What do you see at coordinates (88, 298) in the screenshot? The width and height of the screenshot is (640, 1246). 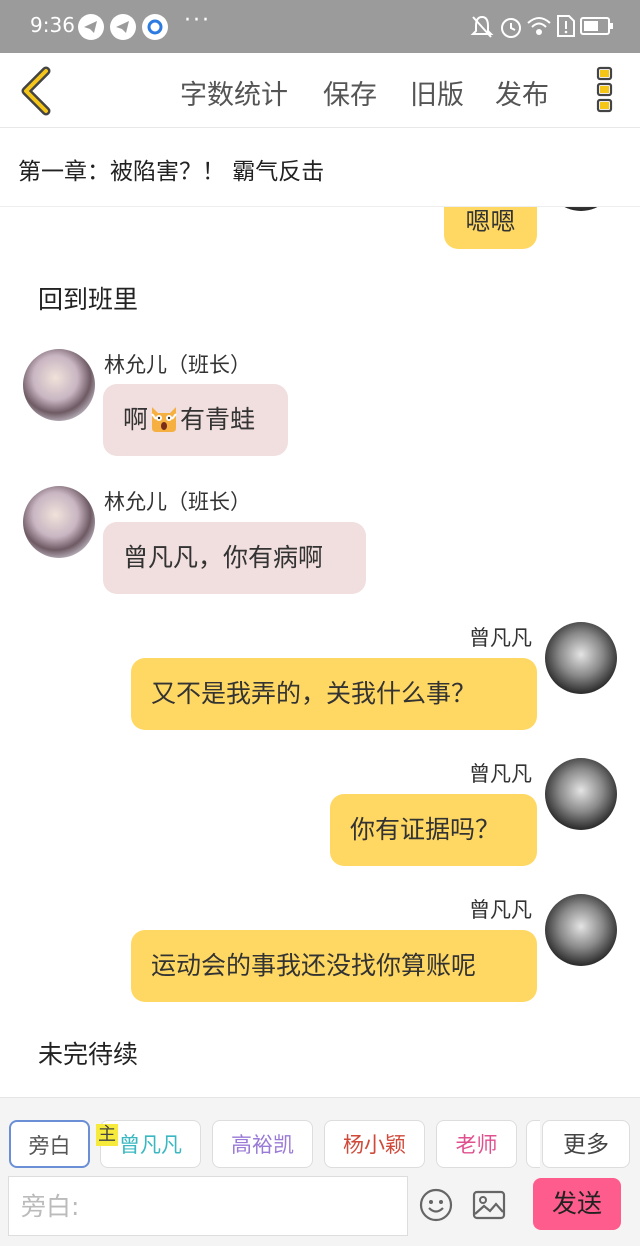 I see `narration-text: 回到班里` at bounding box center [88, 298].